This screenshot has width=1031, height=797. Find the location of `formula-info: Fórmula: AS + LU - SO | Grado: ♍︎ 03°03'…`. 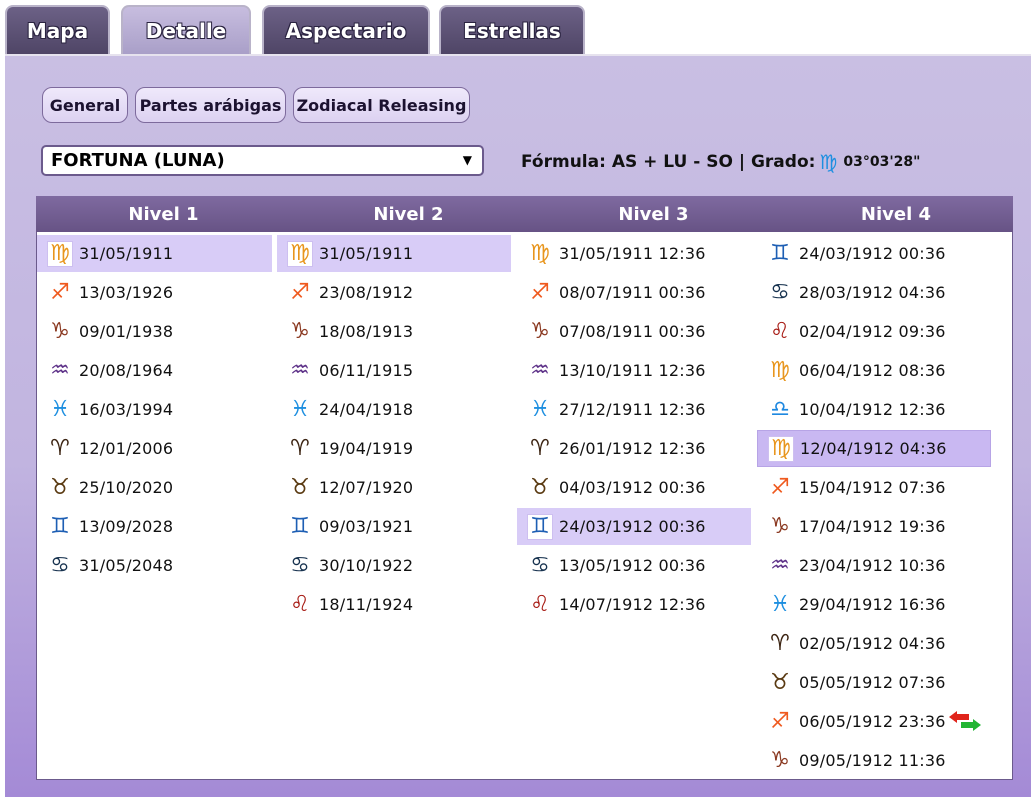

formula-info: Fórmula: AS + LU - SO | Grado: ♍︎ 03°03'… is located at coordinates (720, 162).